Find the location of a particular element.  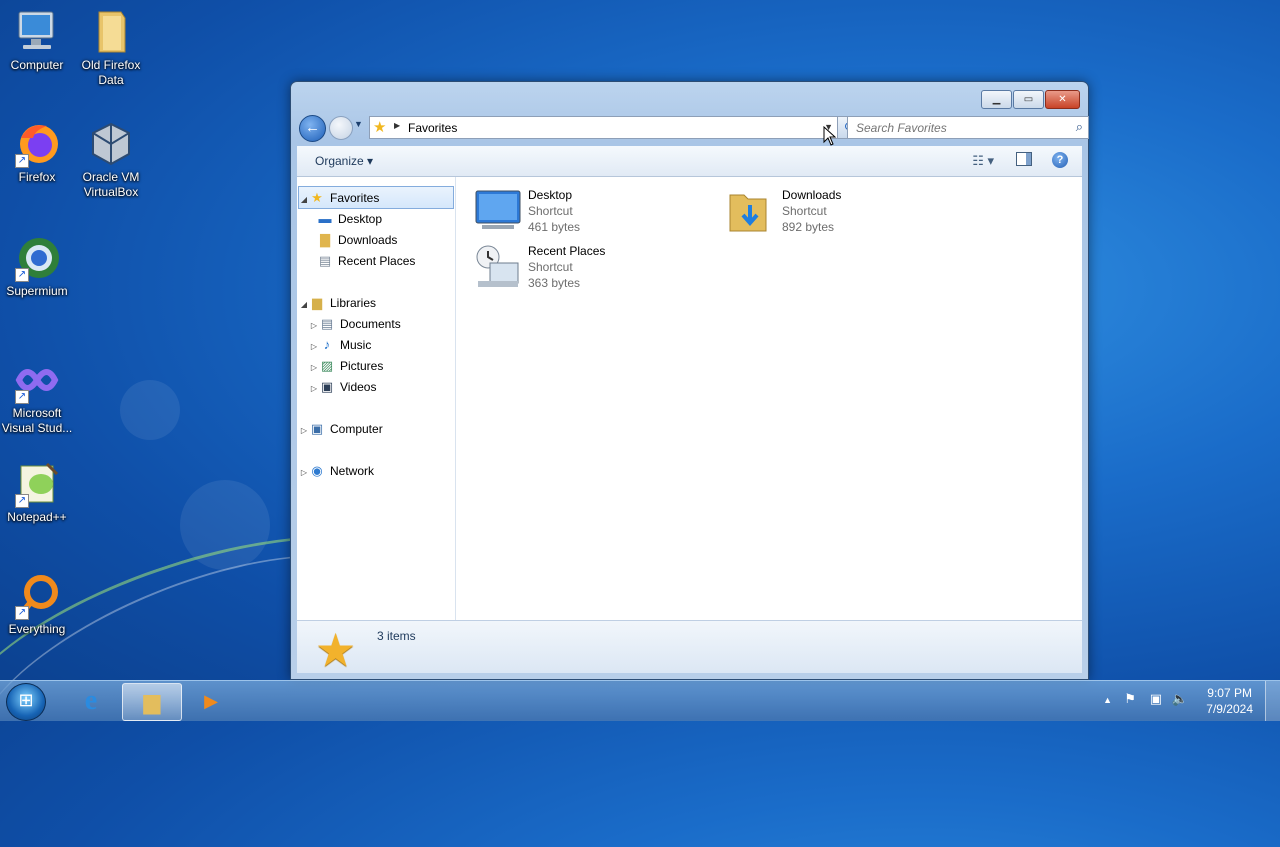

nav-label: Documents is located at coordinates (370, 324).